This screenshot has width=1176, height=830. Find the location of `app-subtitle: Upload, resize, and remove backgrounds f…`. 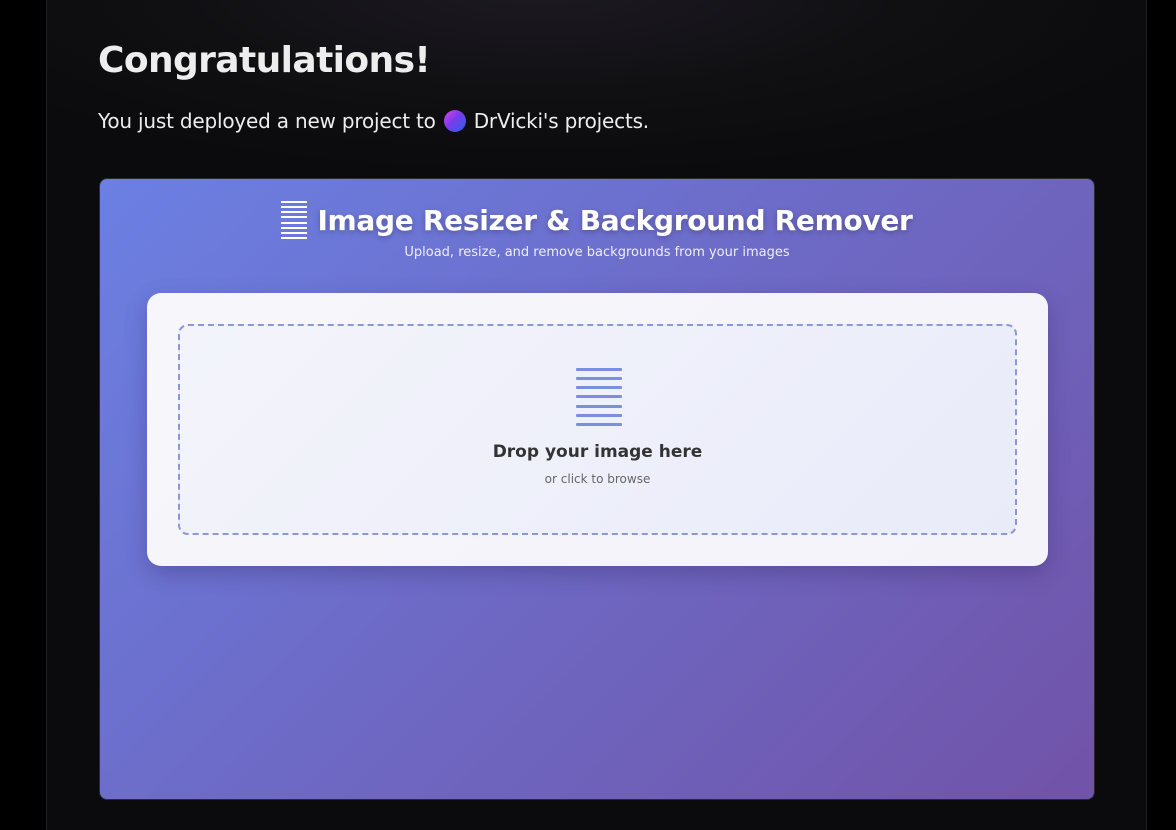

app-subtitle: Upload, resize, and remove backgrounds f… is located at coordinates (597, 252).